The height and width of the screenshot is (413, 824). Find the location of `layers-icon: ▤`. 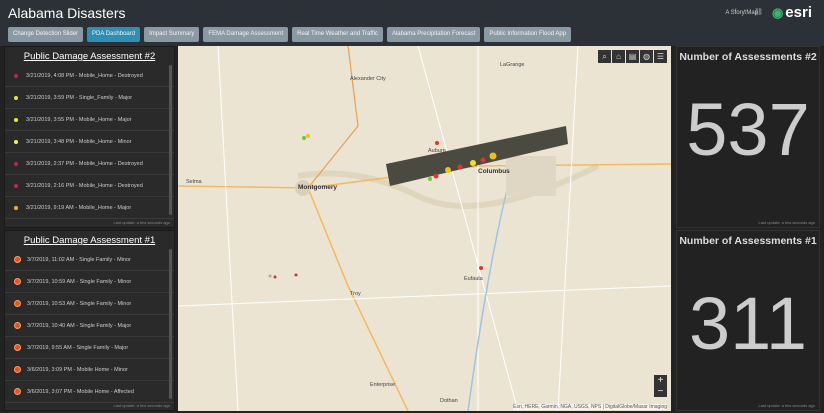

layers-icon: ▤ is located at coordinates (632, 56).